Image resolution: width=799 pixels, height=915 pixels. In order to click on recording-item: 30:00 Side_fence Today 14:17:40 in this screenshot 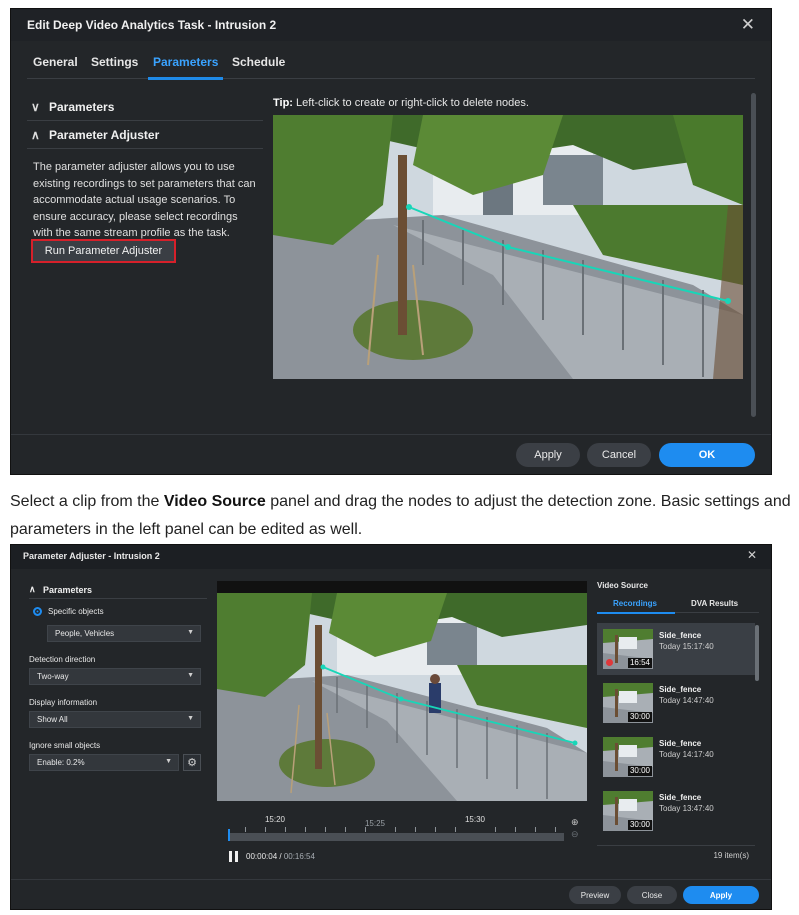, I will do `click(676, 757)`.